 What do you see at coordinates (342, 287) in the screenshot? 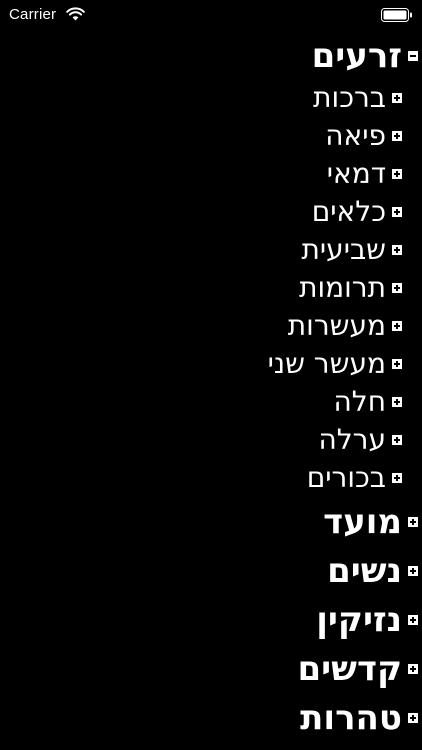
I see `tractate-label: תרומות` at bounding box center [342, 287].